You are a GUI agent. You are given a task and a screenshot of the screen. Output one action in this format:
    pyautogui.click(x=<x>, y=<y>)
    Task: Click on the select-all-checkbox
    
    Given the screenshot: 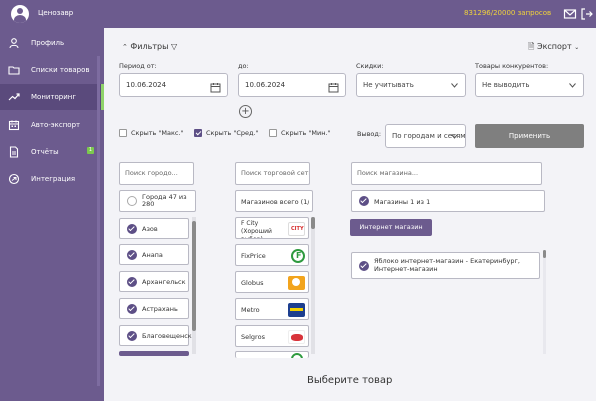 What is the action you would take?
    pyautogui.click(x=132, y=201)
    